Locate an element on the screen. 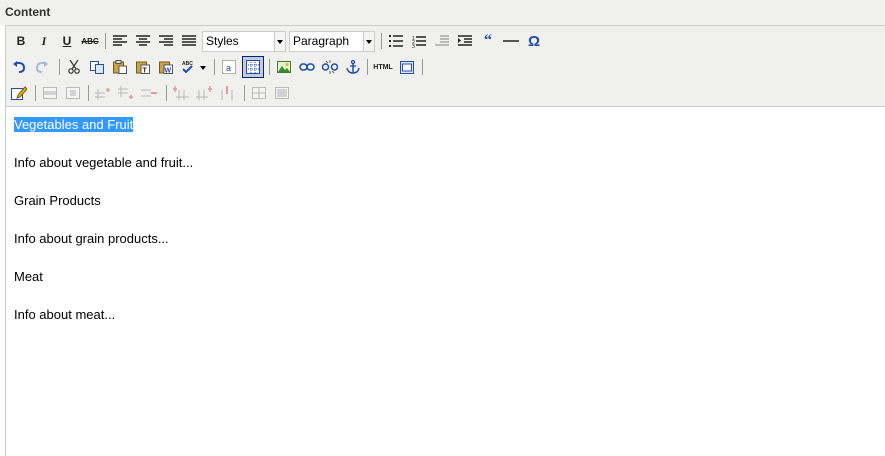 Image resolution: width=885 pixels, height=456 pixels. visual-aid-button is located at coordinates (253, 67).